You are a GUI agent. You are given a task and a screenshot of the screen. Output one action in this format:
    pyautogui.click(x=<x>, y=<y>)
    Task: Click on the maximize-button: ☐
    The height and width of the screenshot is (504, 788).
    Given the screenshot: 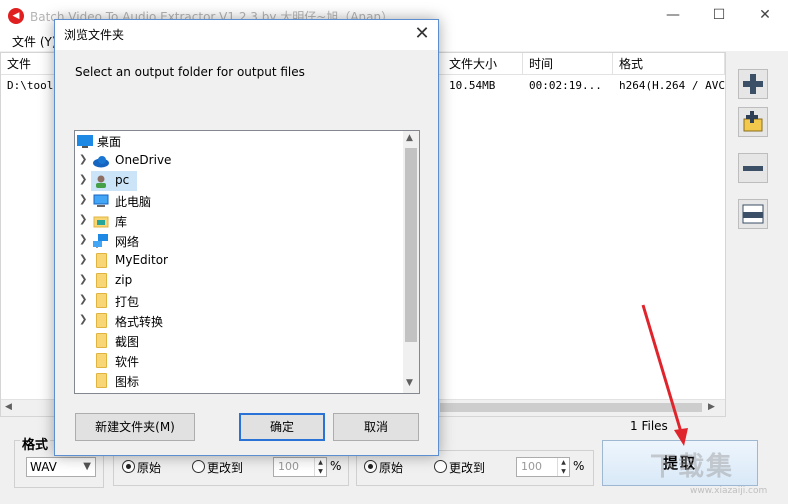 What is the action you would take?
    pyautogui.click(x=719, y=15)
    